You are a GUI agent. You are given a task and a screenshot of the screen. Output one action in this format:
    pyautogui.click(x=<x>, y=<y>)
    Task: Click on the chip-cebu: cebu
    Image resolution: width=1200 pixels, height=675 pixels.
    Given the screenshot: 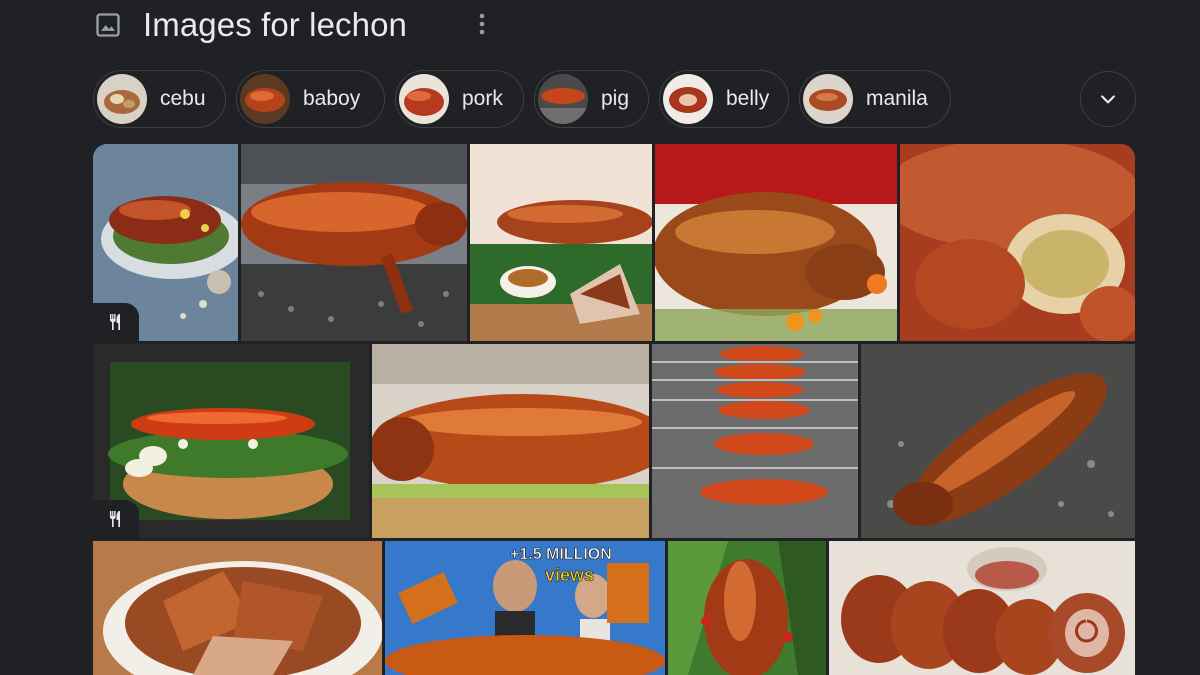 What is the action you would take?
    pyautogui.click(x=159, y=99)
    